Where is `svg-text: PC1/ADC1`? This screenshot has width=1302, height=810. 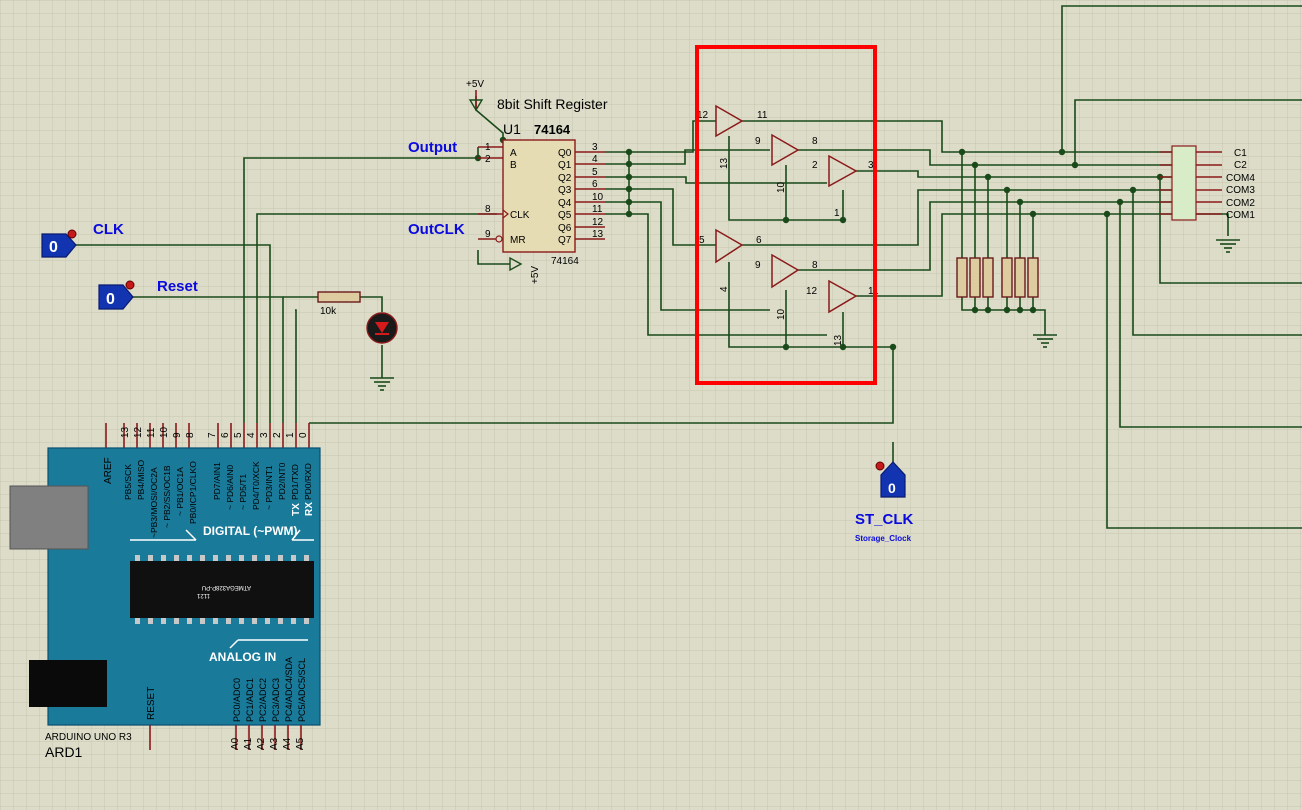 svg-text: PC1/ADC1 is located at coordinates (250, 700).